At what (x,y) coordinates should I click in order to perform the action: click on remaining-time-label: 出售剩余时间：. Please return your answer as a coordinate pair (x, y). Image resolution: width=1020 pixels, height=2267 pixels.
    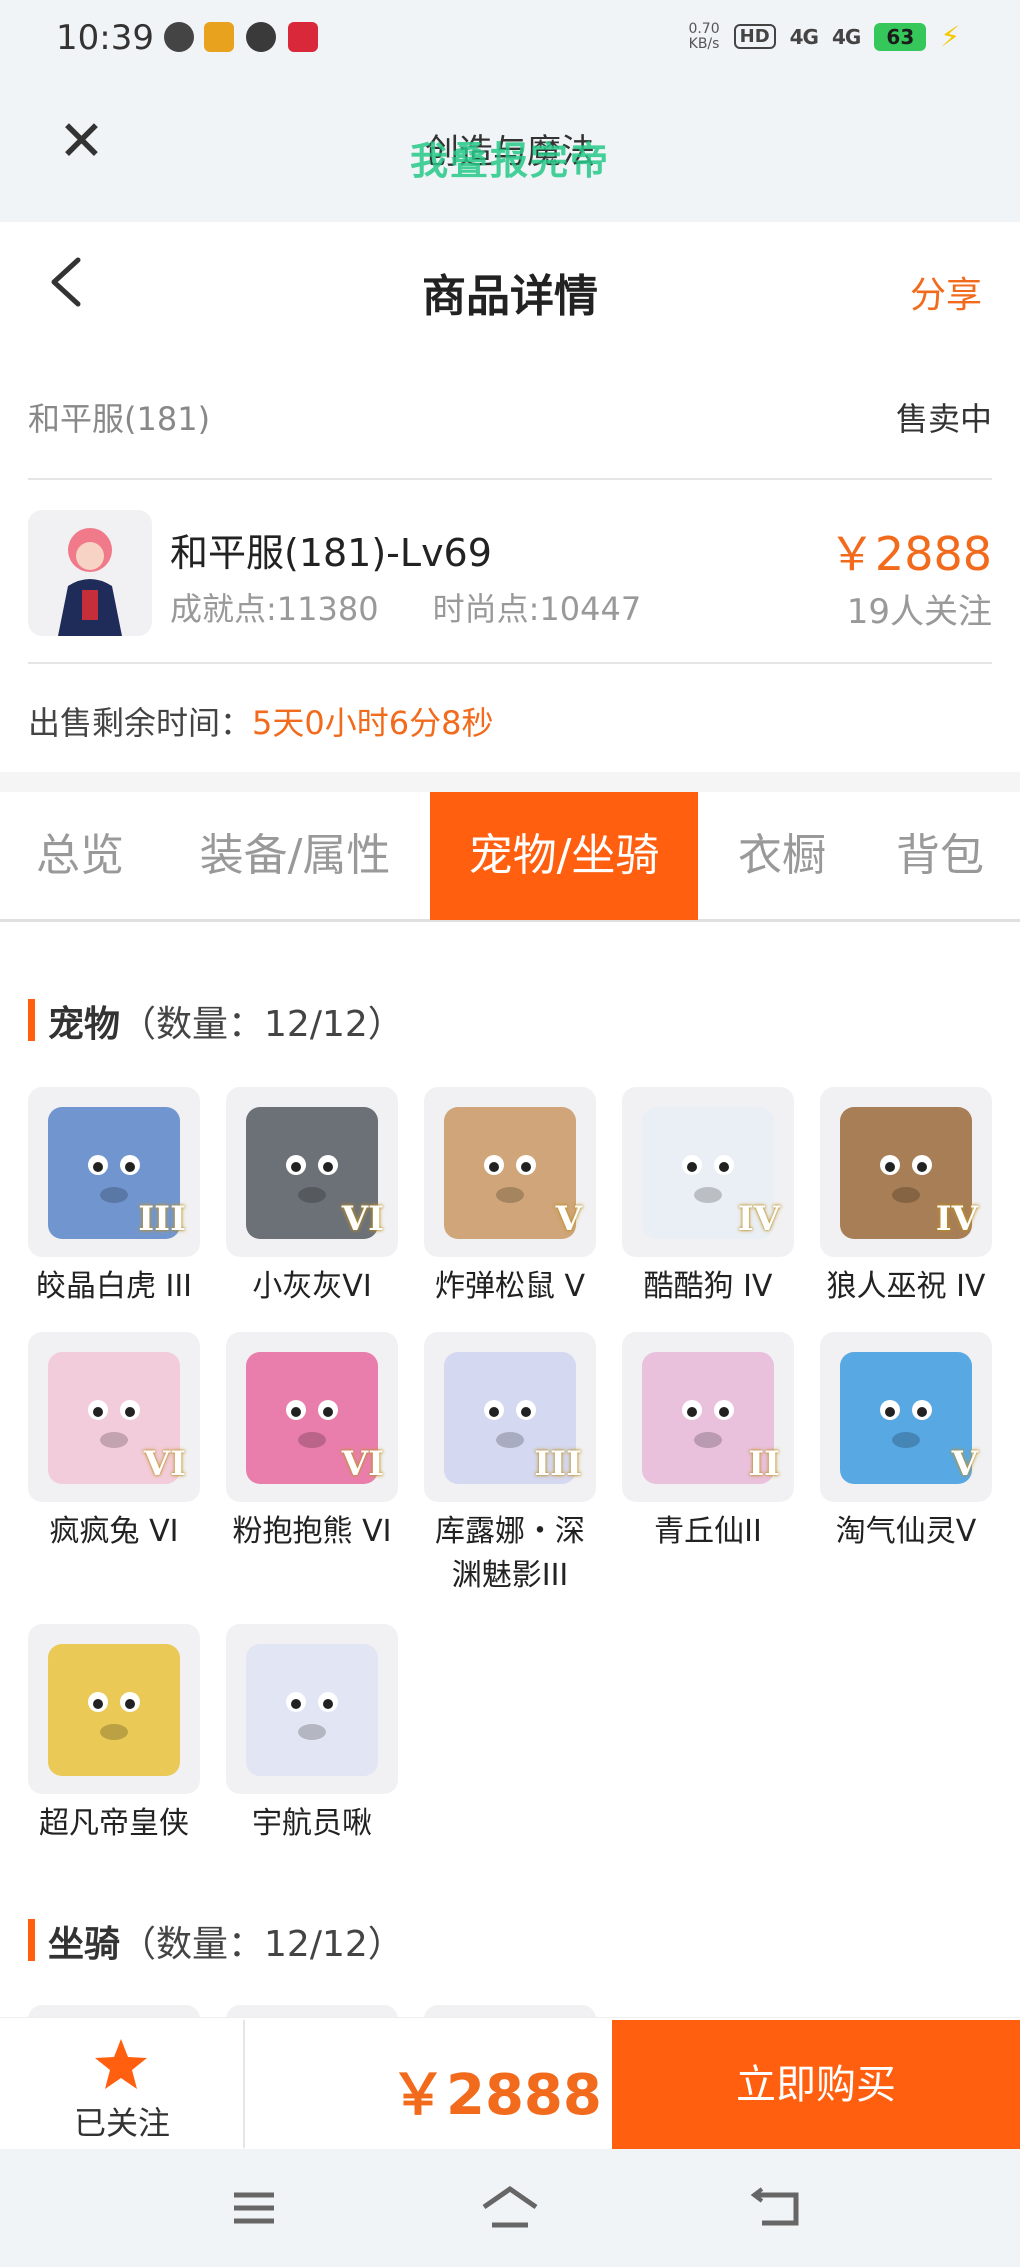
    Looking at the image, I should click on (140, 723).